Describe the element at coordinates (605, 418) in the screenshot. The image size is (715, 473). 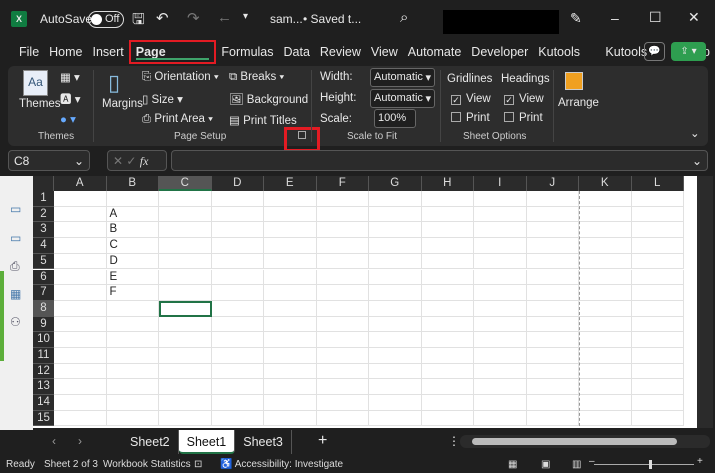
I see `cell-K15` at that location.